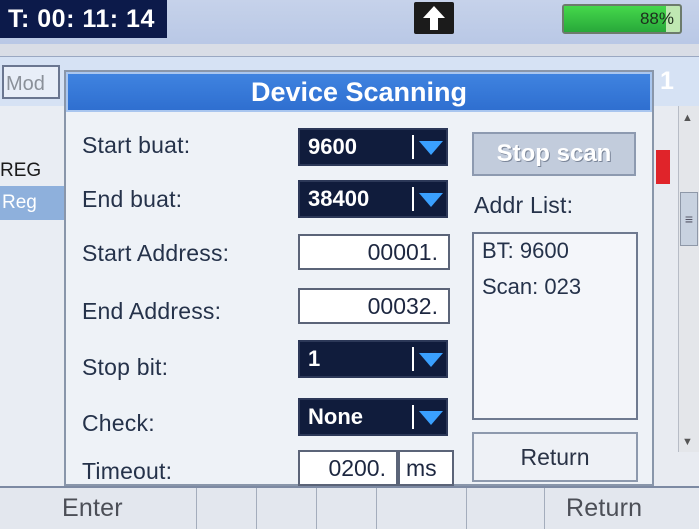  What do you see at coordinates (348, 468) in the screenshot?
I see `timeout-input: 0200.` at bounding box center [348, 468].